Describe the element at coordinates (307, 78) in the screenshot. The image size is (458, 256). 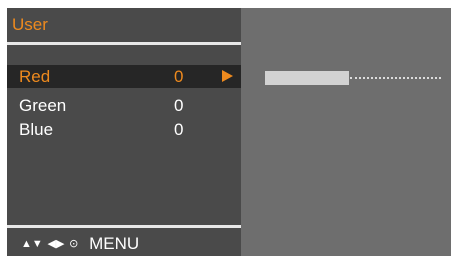
I see `slider-fill` at that location.